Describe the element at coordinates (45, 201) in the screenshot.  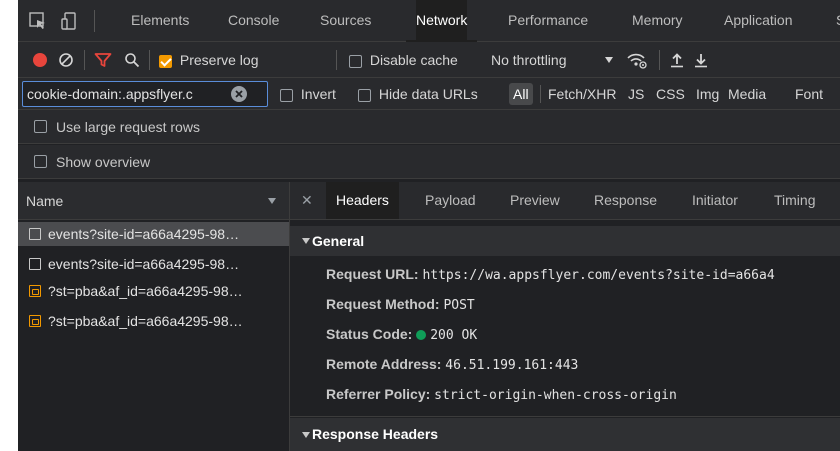
I see `column-name-label: Name` at that location.